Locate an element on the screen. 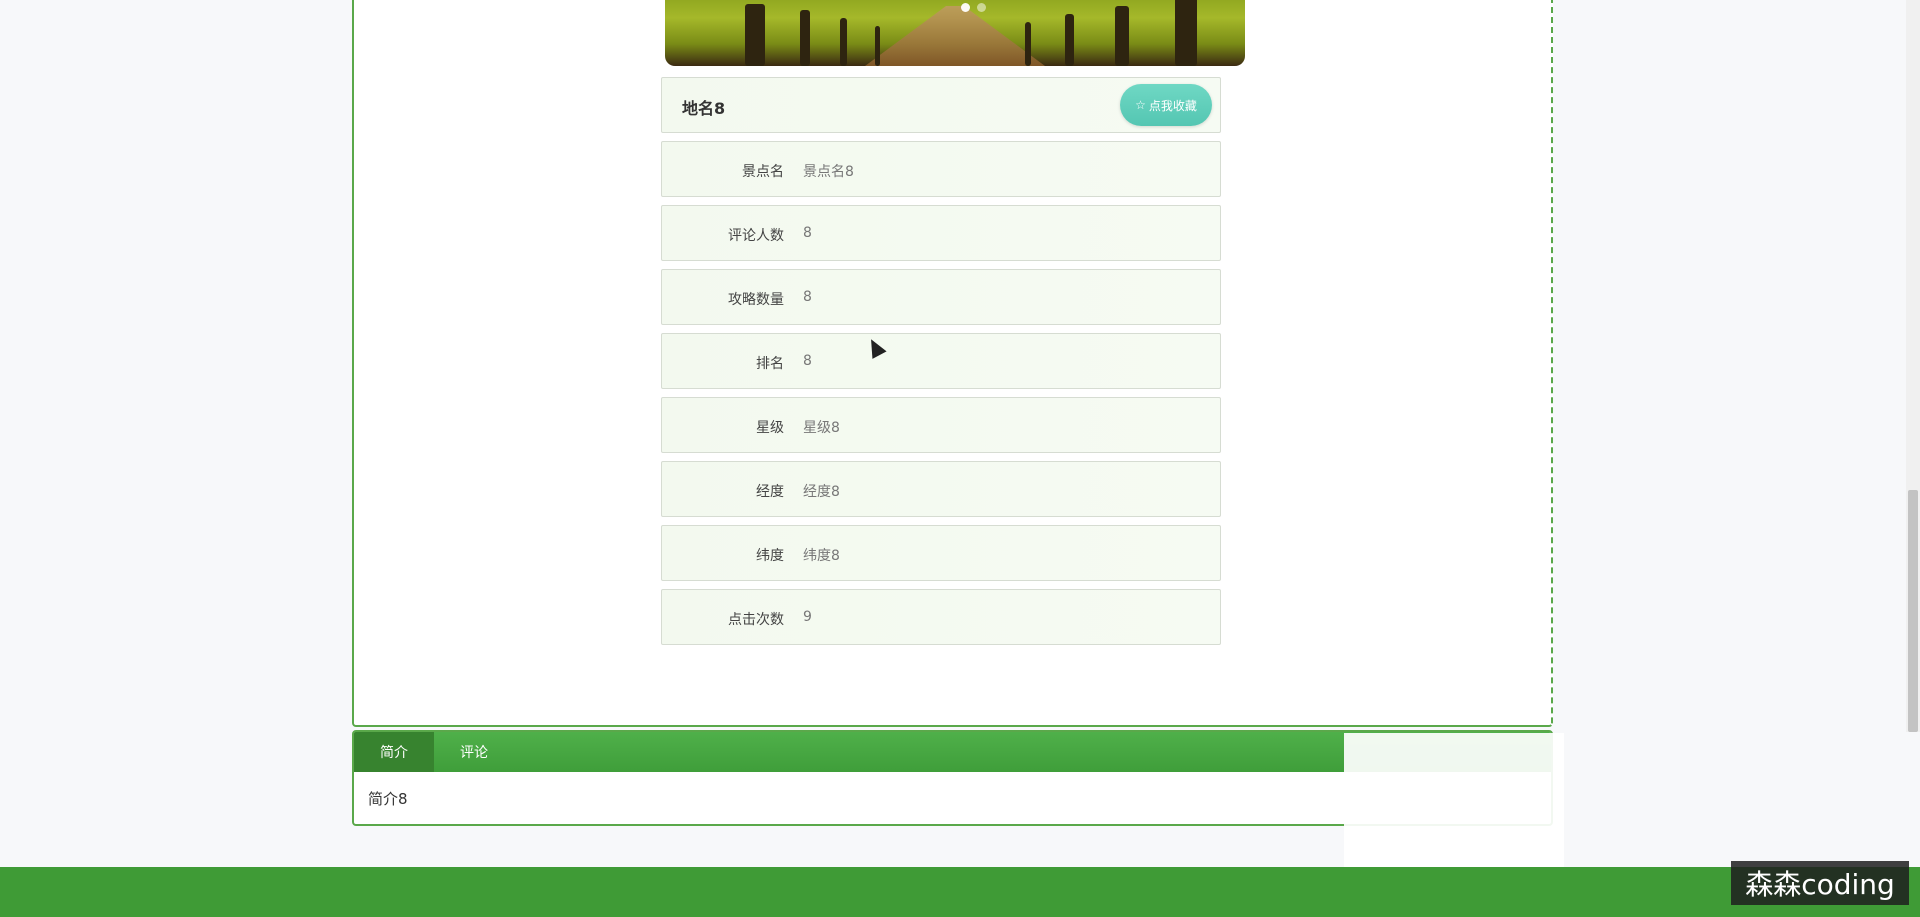 The height and width of the screenshot is (917, 1920). field-row-scenic-name: 景点名 景点名8 is located at coordinates (941, 169).